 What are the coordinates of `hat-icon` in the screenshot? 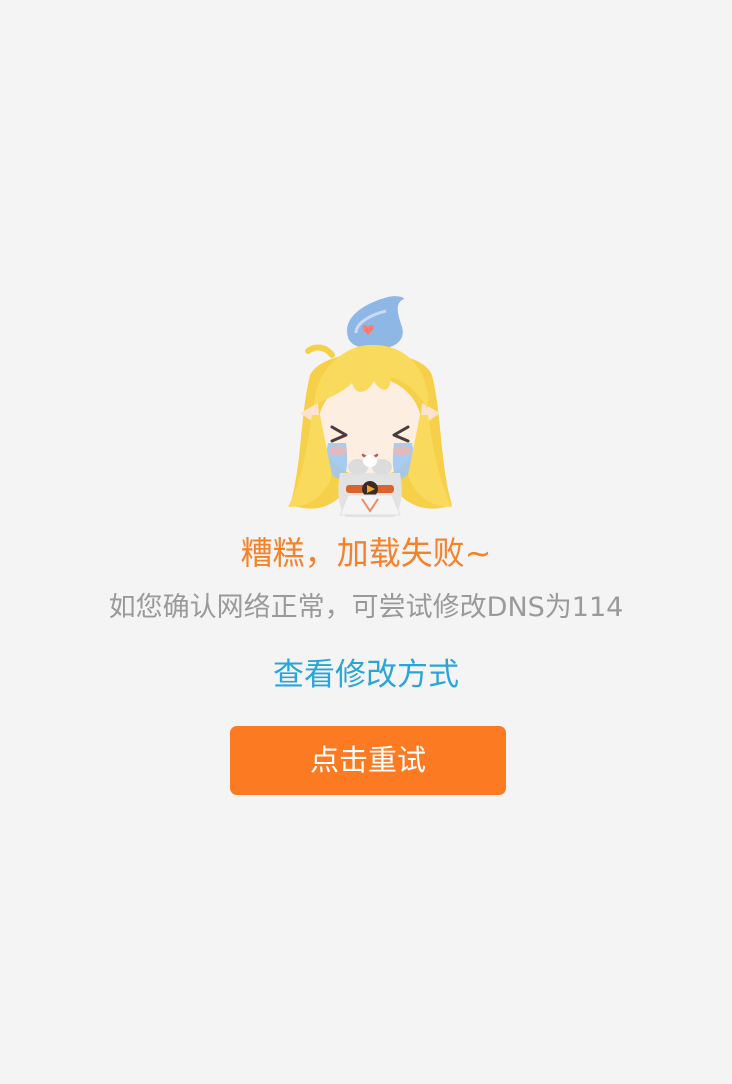 It's located at (375, 322).